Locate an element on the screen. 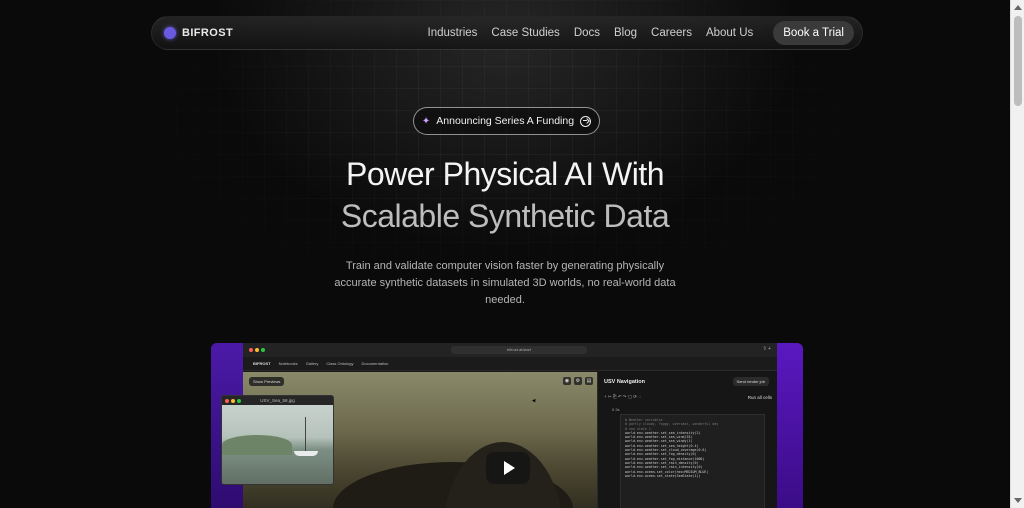 The height and width of the screenshot is (508, 1024). nav-link-about-us: About Us is located at coordinates (729, 33).